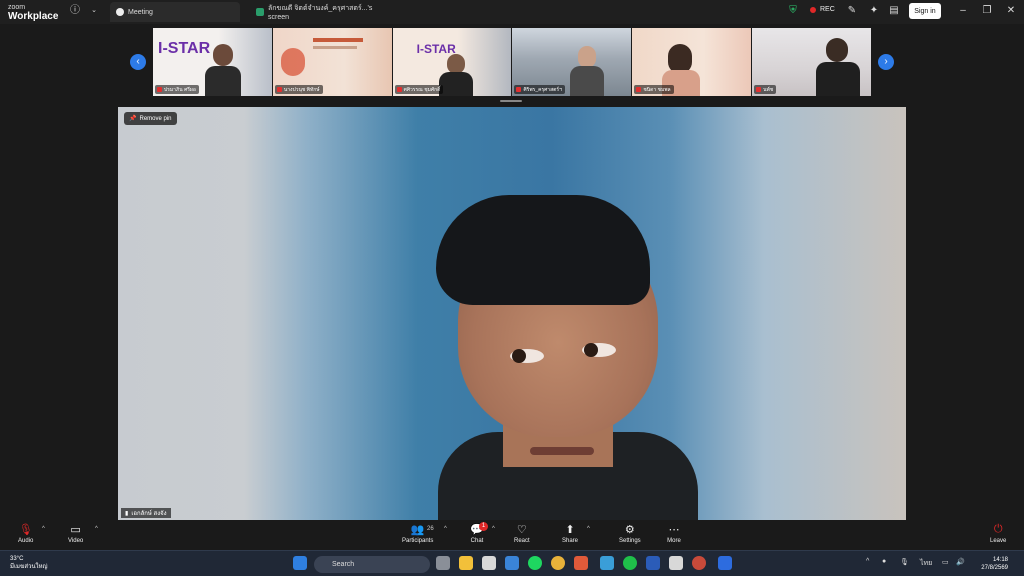 The image size is (1024, 576). Describe the element at coordinates (96, 529) in the screenshot. I see `video-options-caret: ^` at that location.